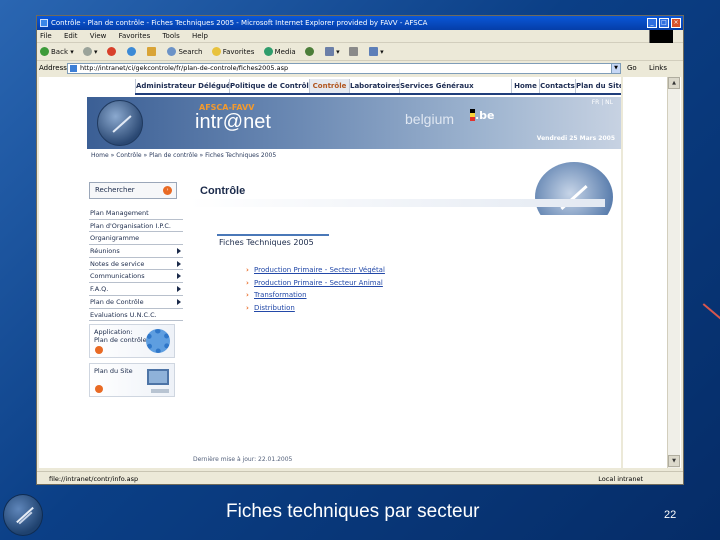 The image size is (720, 540). Describe the element at coordinates (200, 36) in the screenshot. I see `menu-help: Help` at that location.